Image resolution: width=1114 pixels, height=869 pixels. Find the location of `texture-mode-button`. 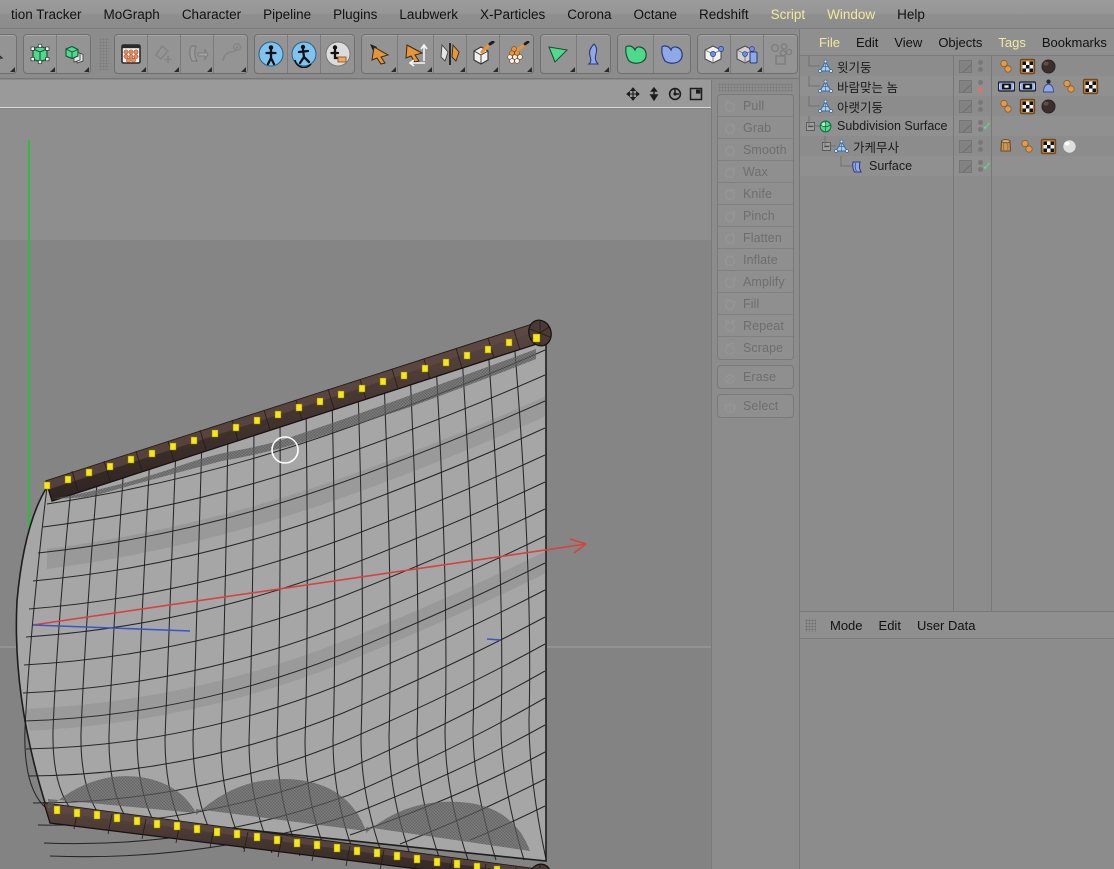

texture-mode-button is located at coordinates (131, 54).